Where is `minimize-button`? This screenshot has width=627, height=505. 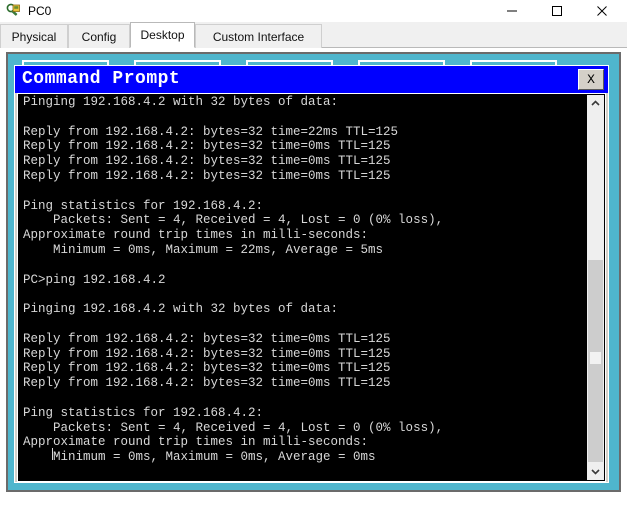
minimize-button is located at coordinates (511, 11).